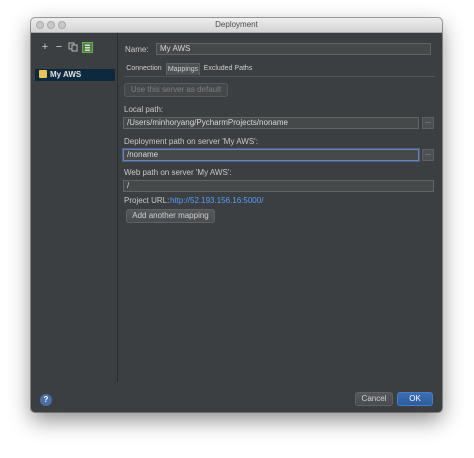  Describe the element at coordinates (170, 216) in the screenshot. I see `add-mapping-button: Add another mapping` at that location.